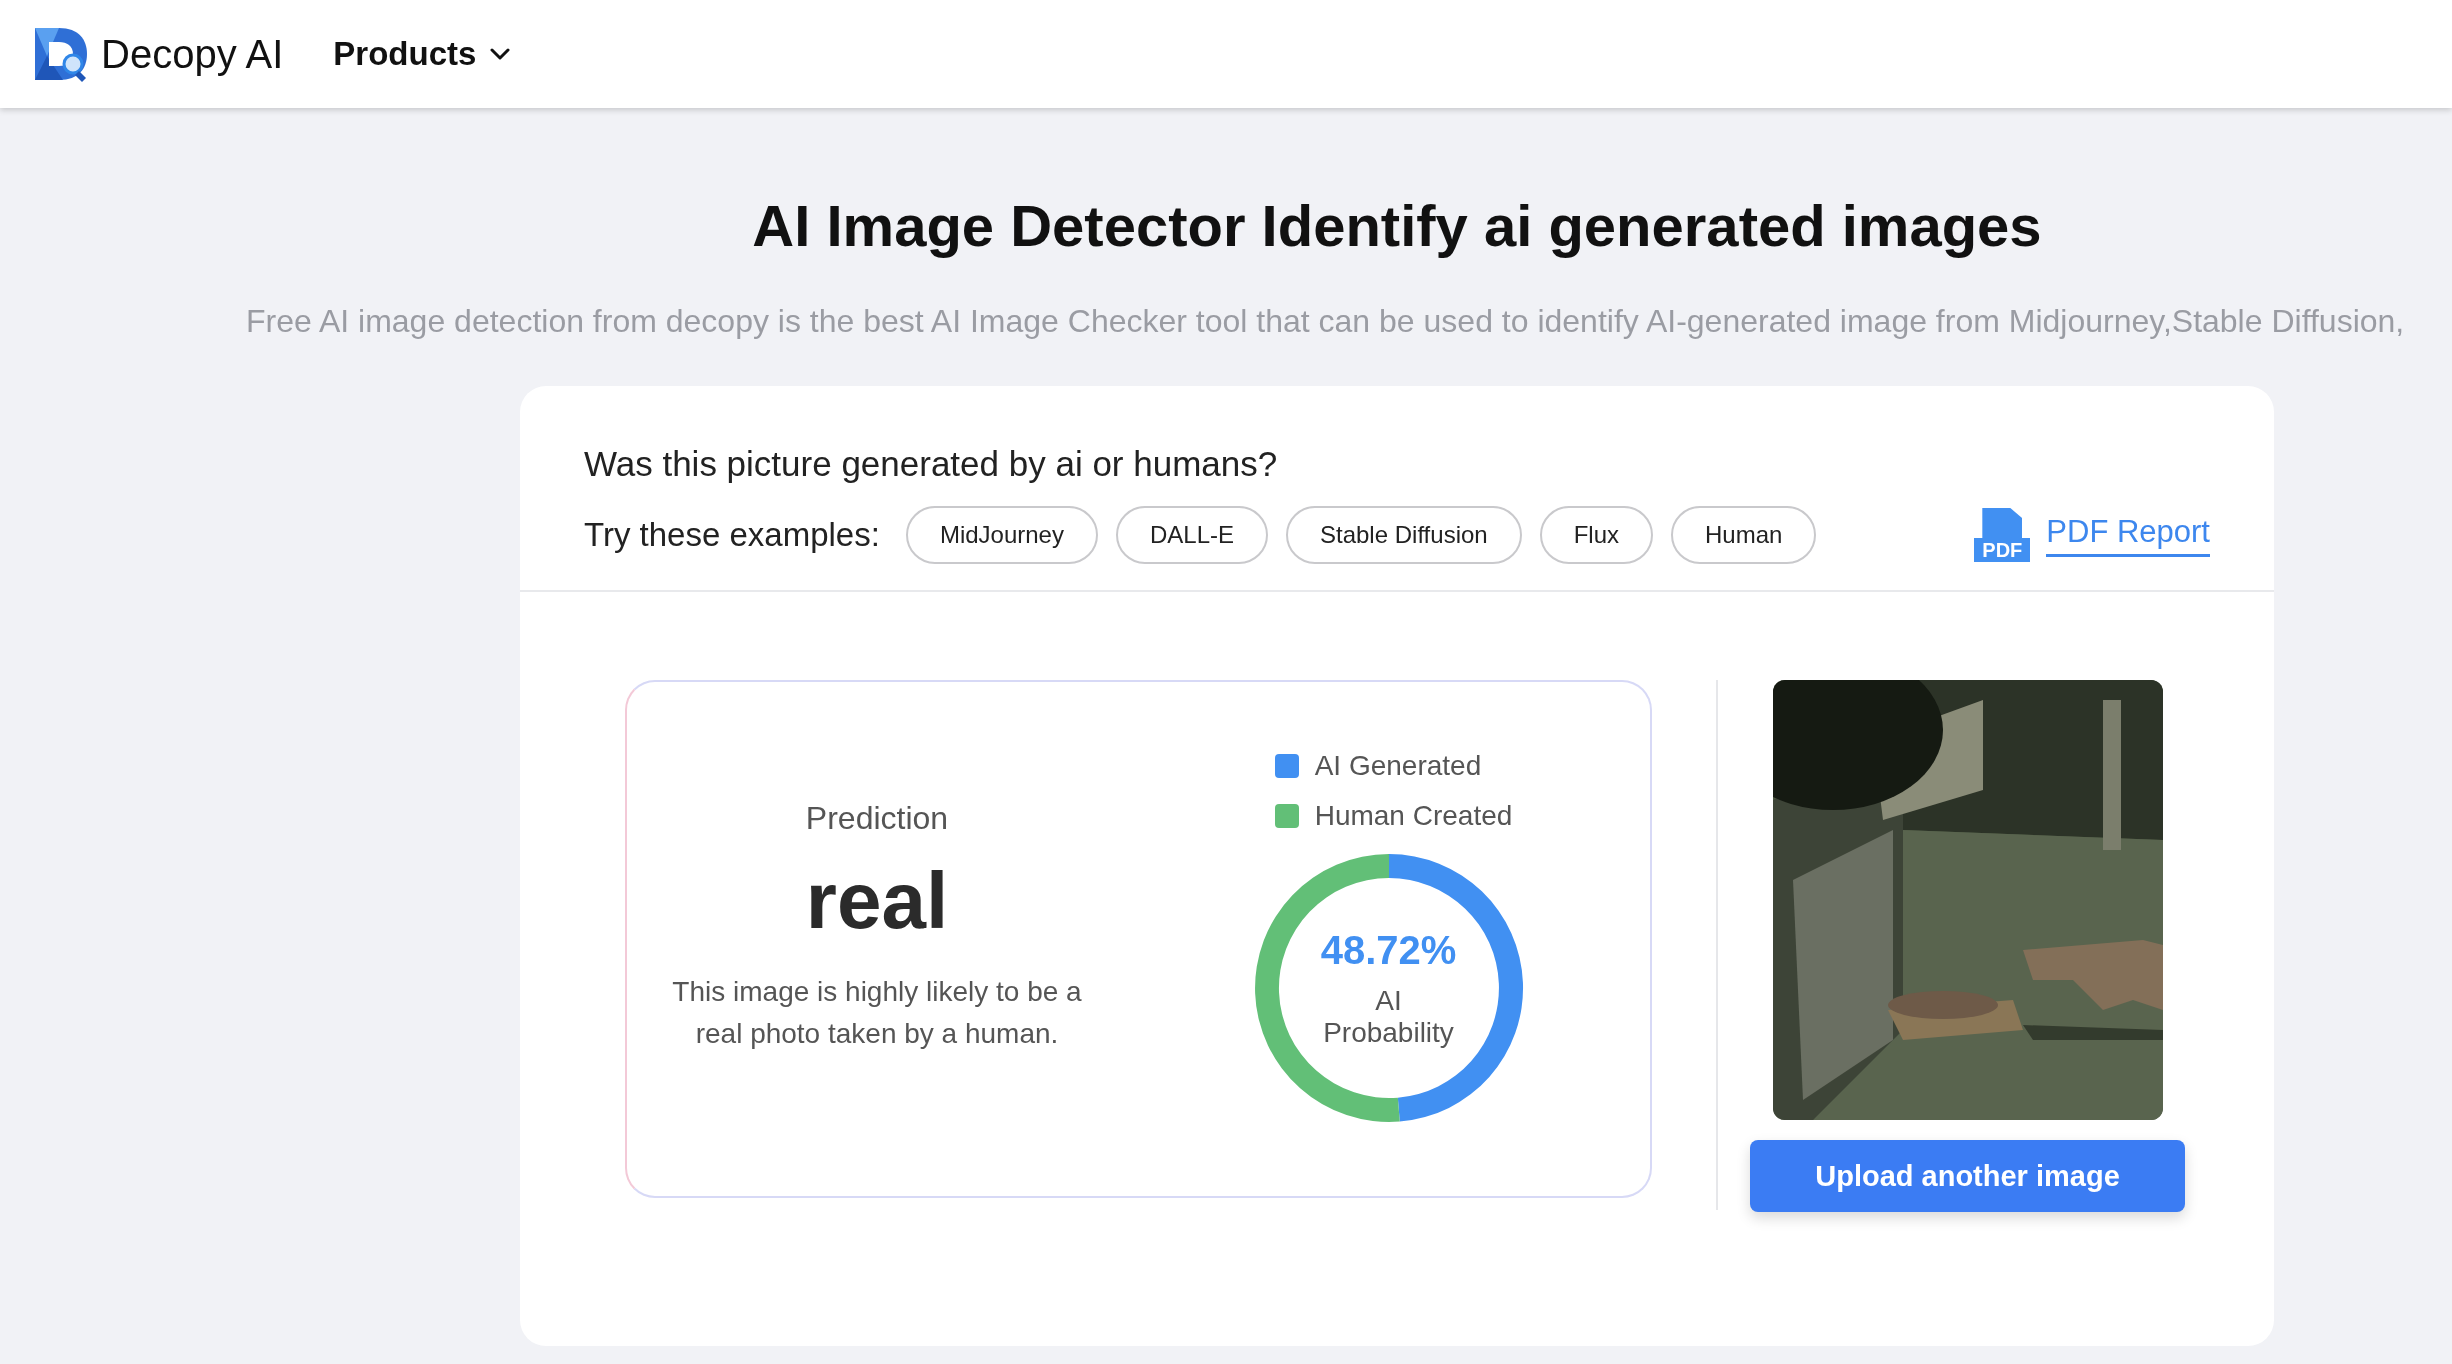  Describe the element at coordinates (1191, 535) in the screenshot. I see `example-chip: DALL-E` at that location.